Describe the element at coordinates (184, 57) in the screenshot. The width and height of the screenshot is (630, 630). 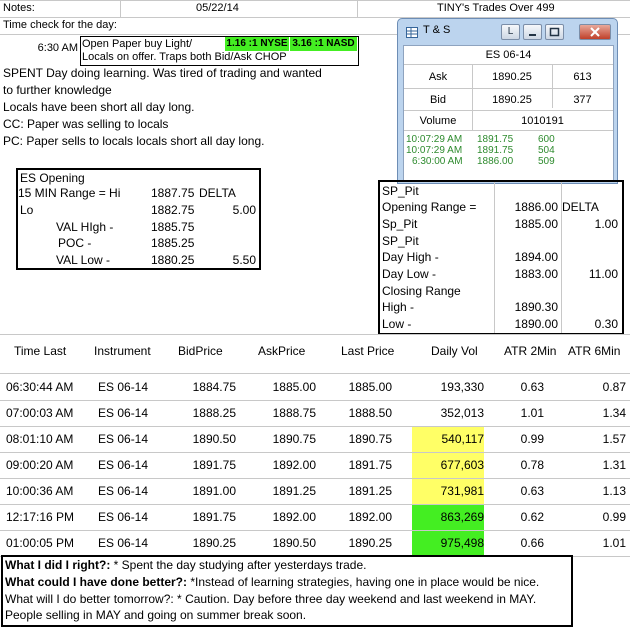
I see `open-note-line2: Locals on offer. Traps both Bid/Ask CHOP` at that location.